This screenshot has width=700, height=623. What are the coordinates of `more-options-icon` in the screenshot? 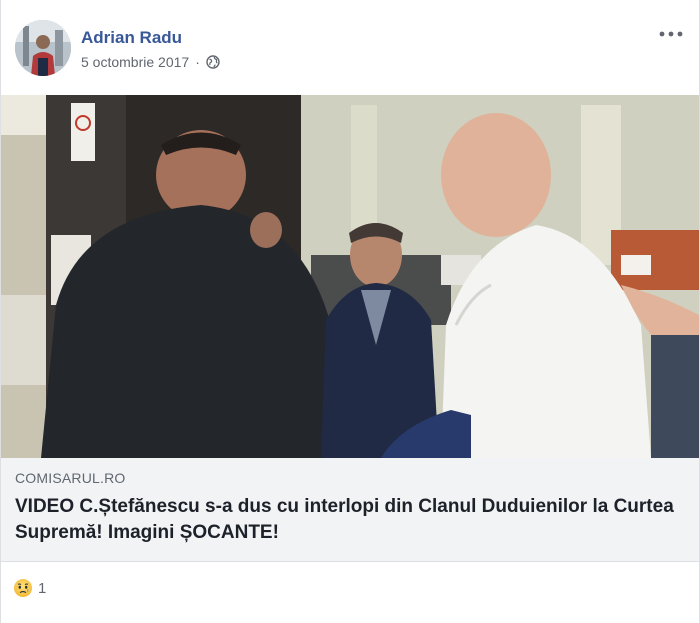 It's located at (671, 34).